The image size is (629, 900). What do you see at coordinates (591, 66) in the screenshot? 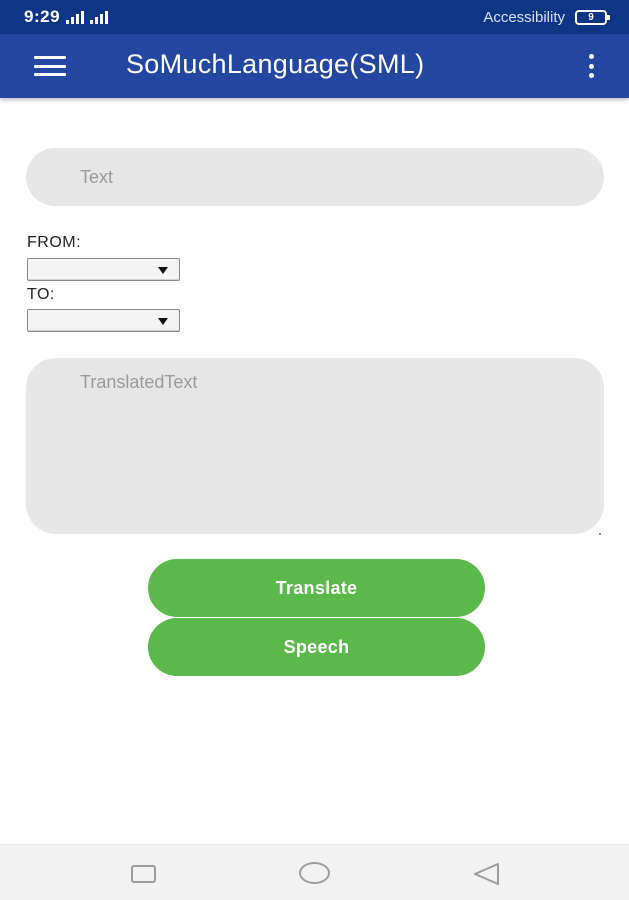
I see `more-vert-icon` at bounding box center [591, 66].